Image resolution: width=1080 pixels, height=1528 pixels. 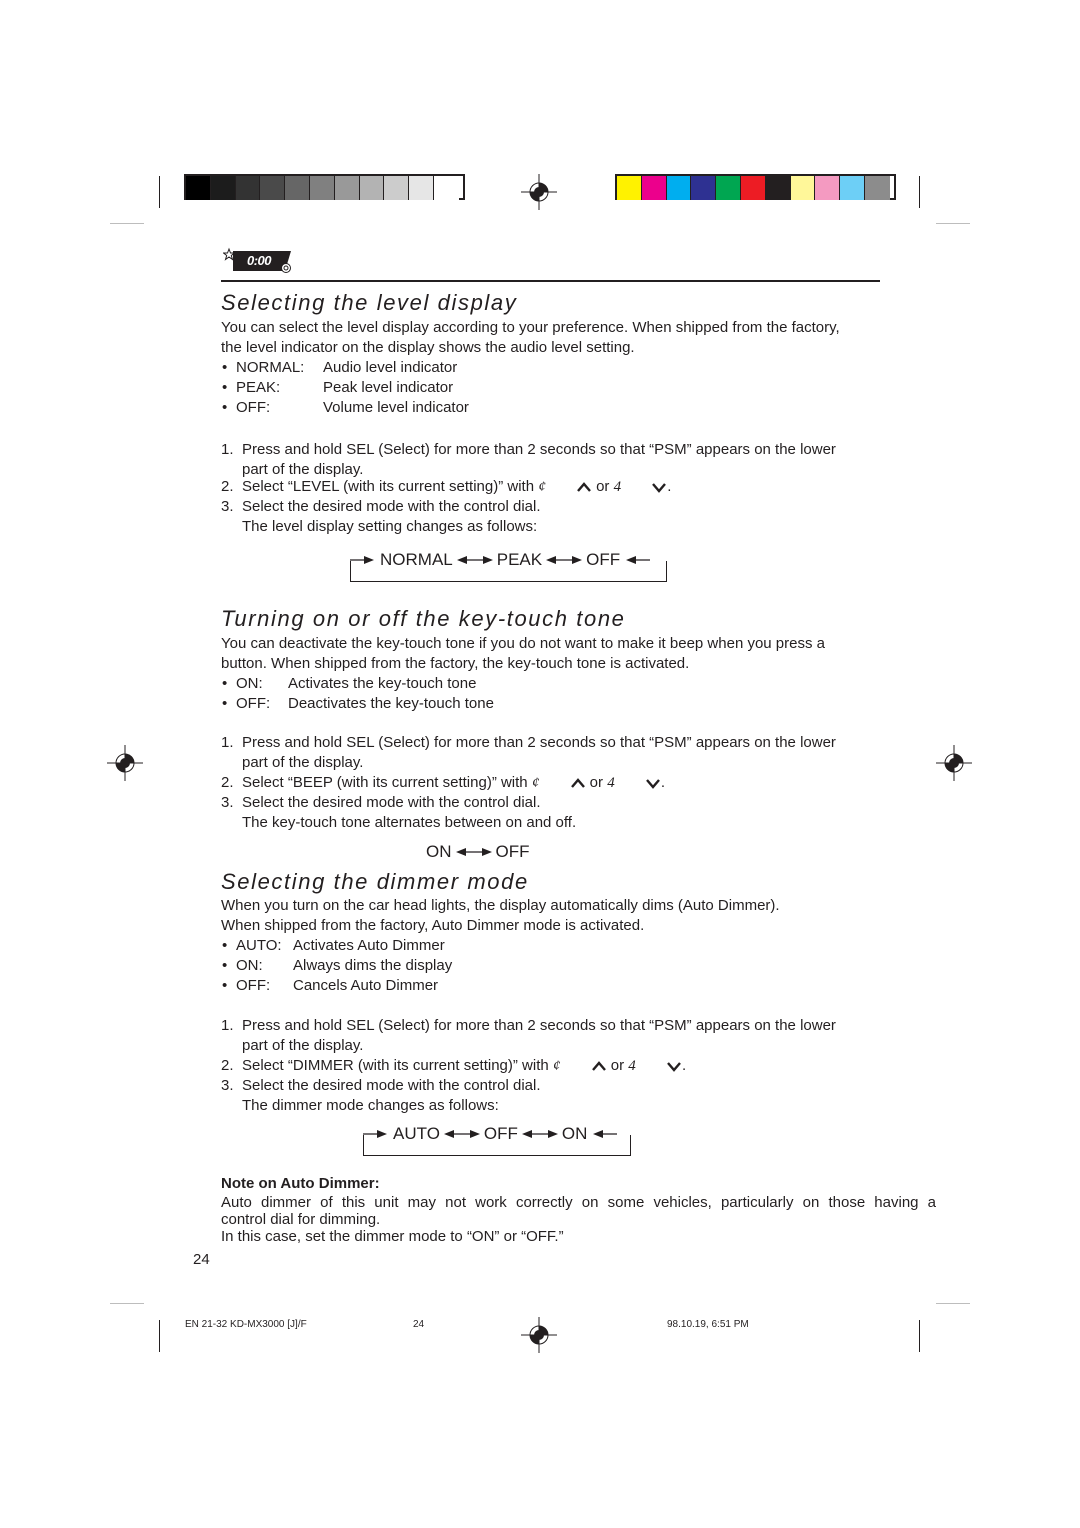 I want to click on section-title-dimmer: Selecting the dimmer mode, so click(x=375, y=881).